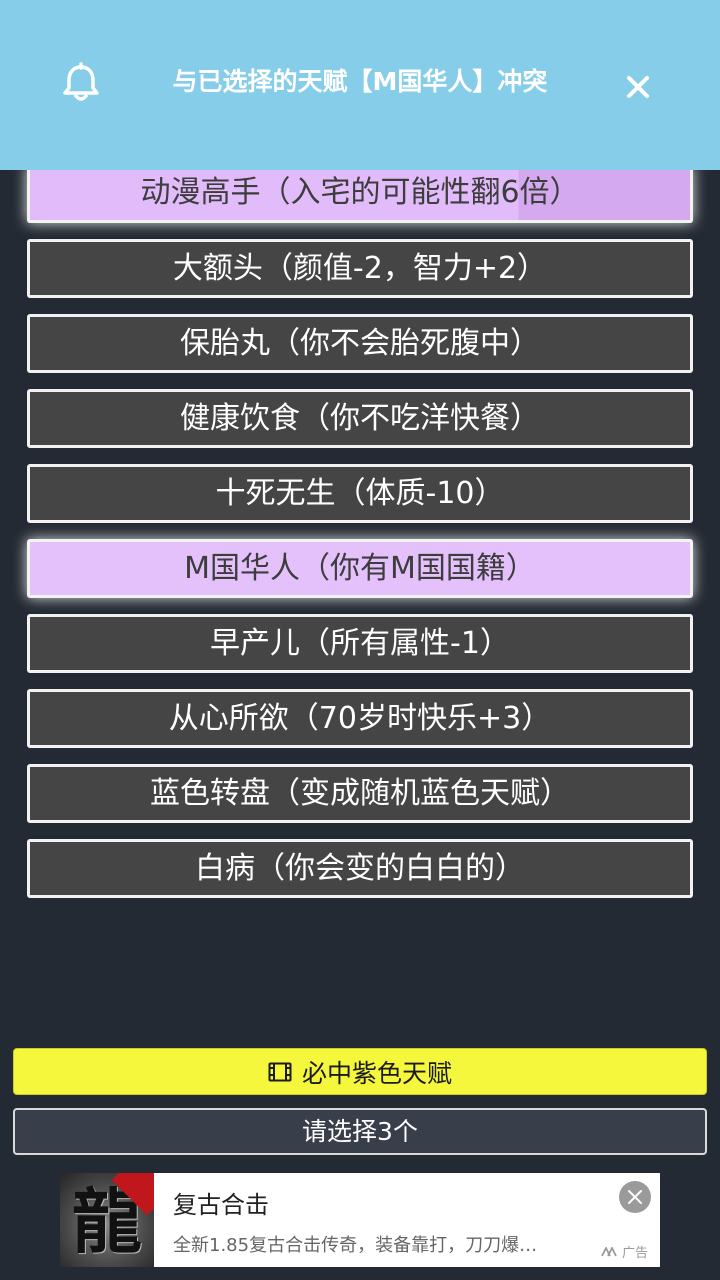  What do you see at coordinates (107, 1220) in the screenshot?
I see `ad-thumbnail: 龍` at bounding box center [107, 1220].